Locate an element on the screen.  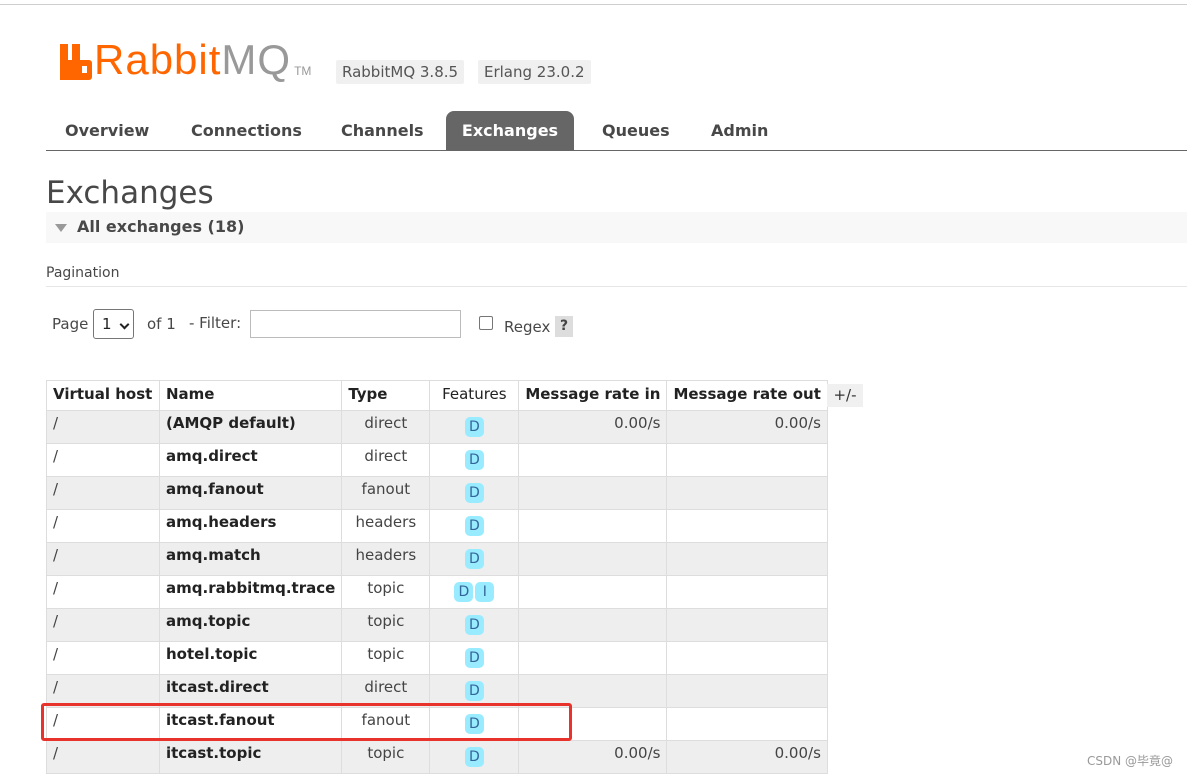
highlight-annotation-box is located at coordinates (306, 722).